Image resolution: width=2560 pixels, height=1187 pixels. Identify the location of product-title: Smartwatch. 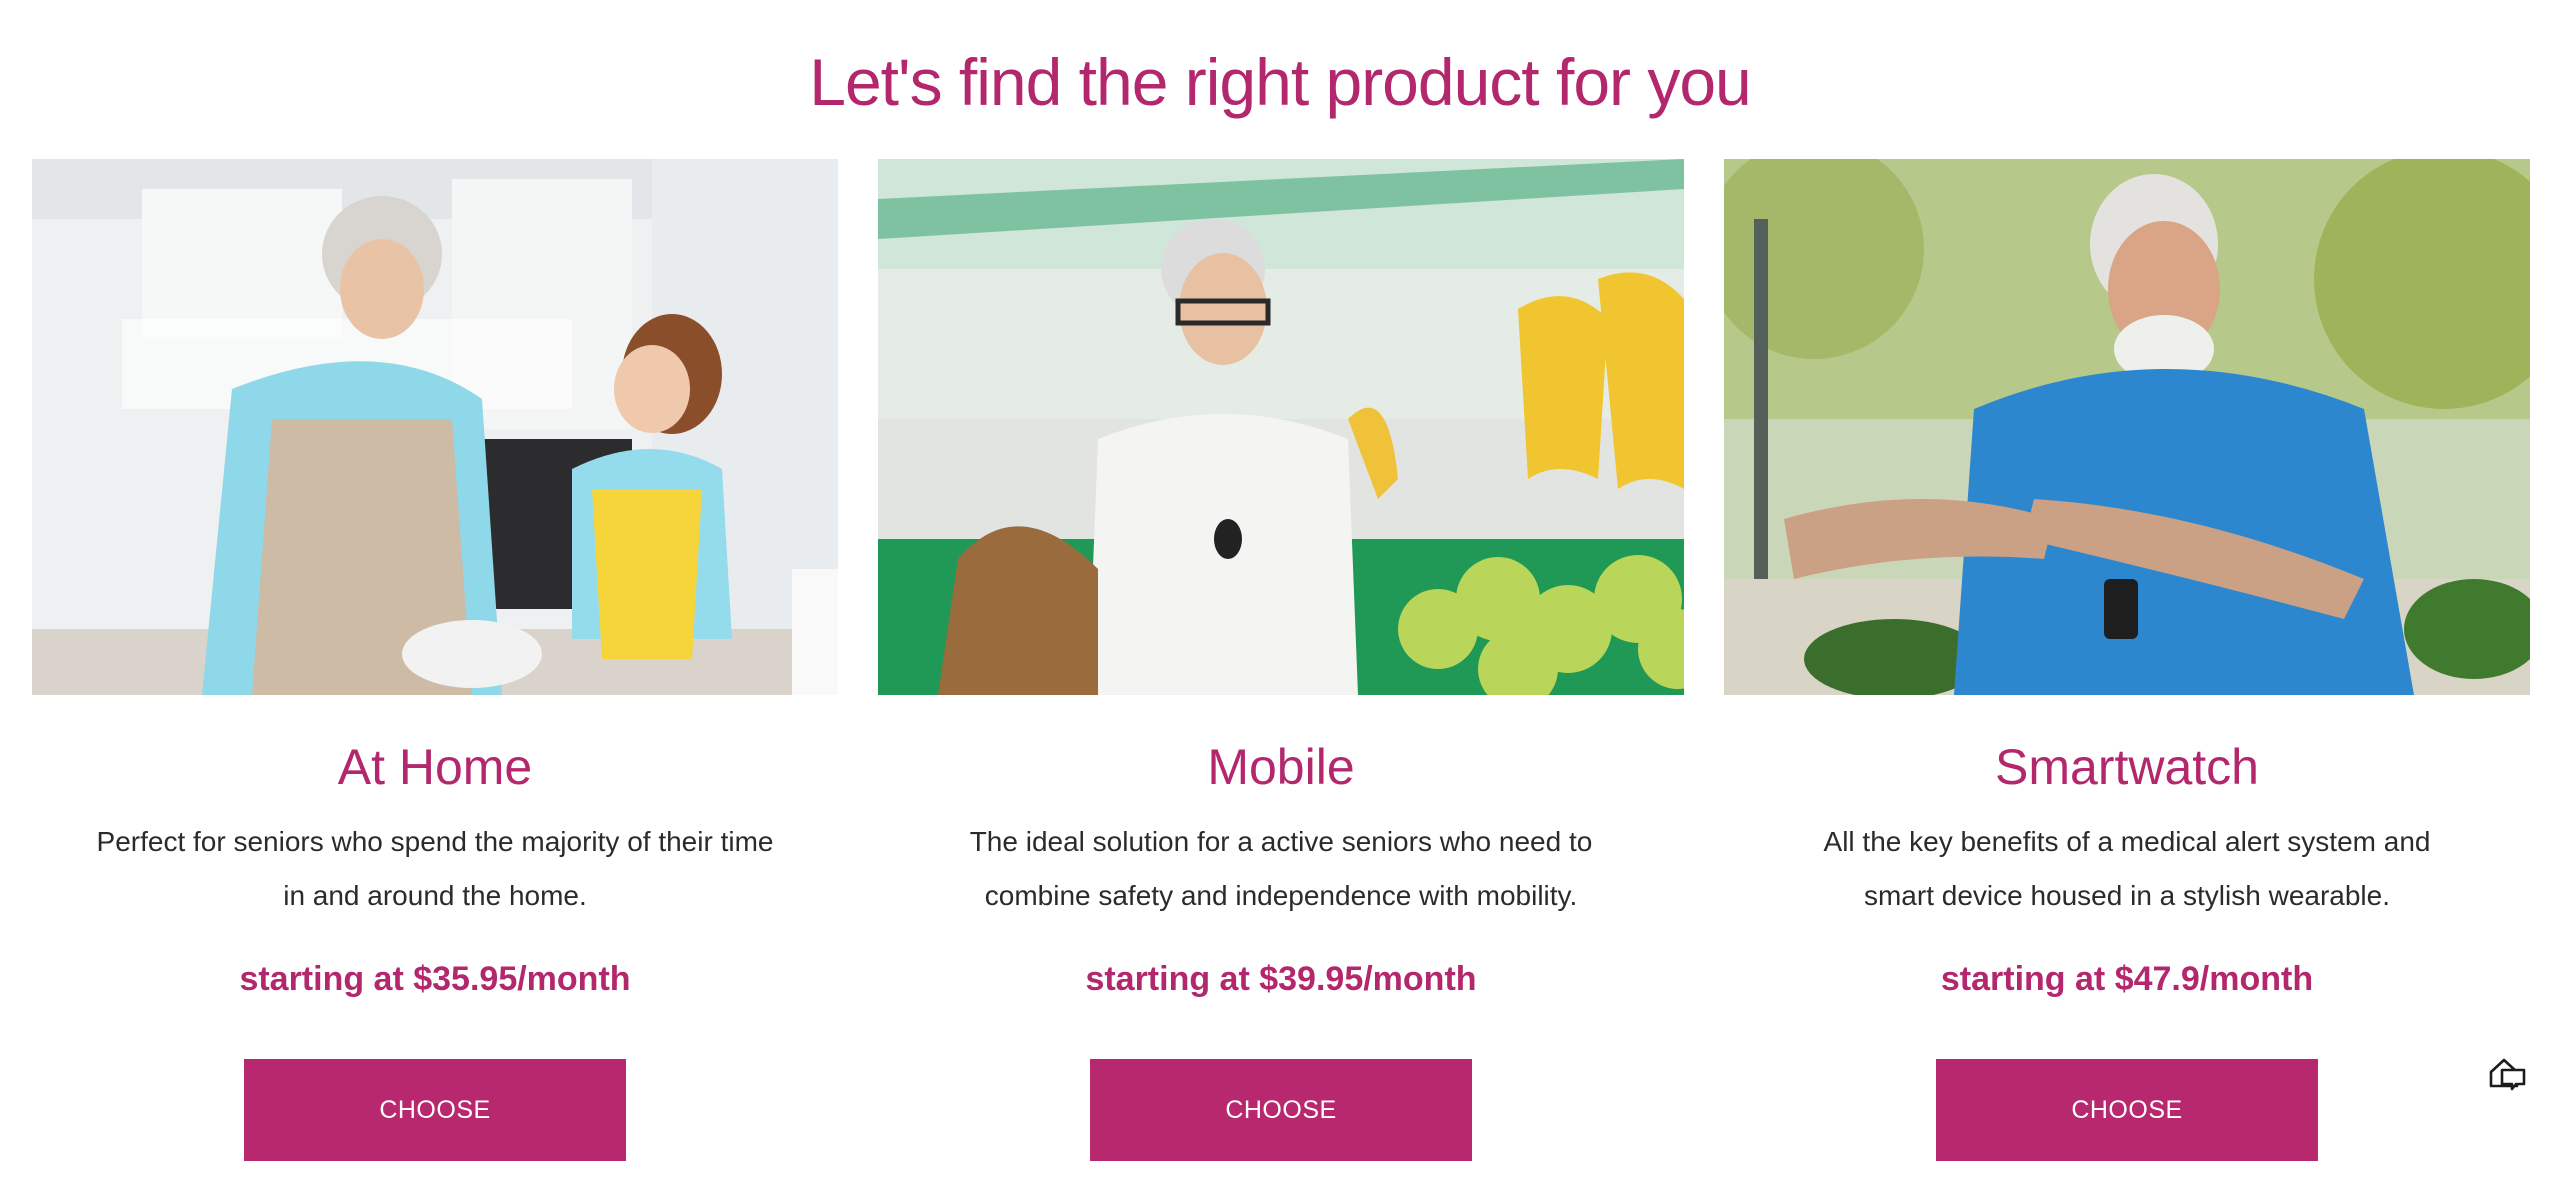
(2127, 767).